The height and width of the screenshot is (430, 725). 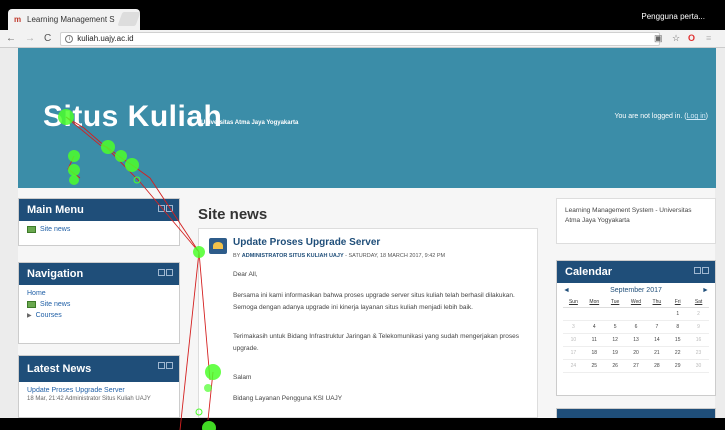 What do you see at coordinates (615, 327) in the screenshot?
I see `calendar-day: 5` at bounding box center [615, 327].